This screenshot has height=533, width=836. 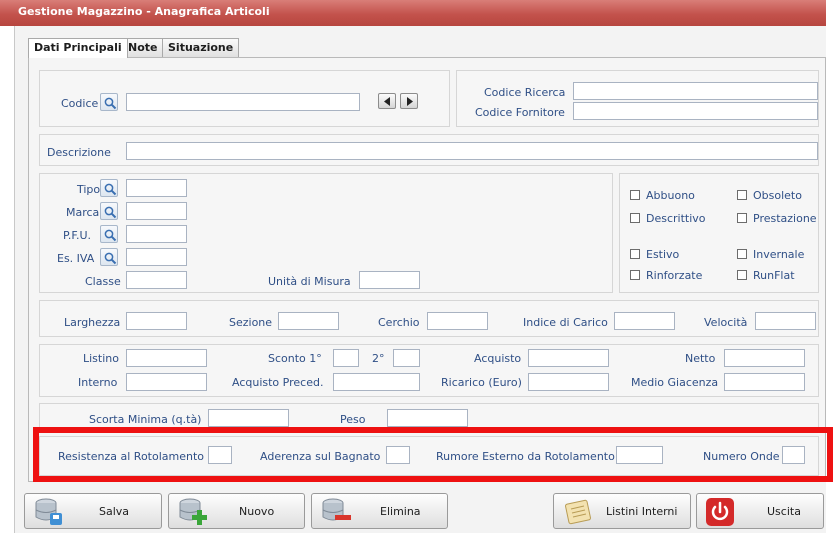 What do you see at coordinates (77, 235) in the screenshot?
I see `pfu-label: P.F.U.` at bounding box center [77, 235].